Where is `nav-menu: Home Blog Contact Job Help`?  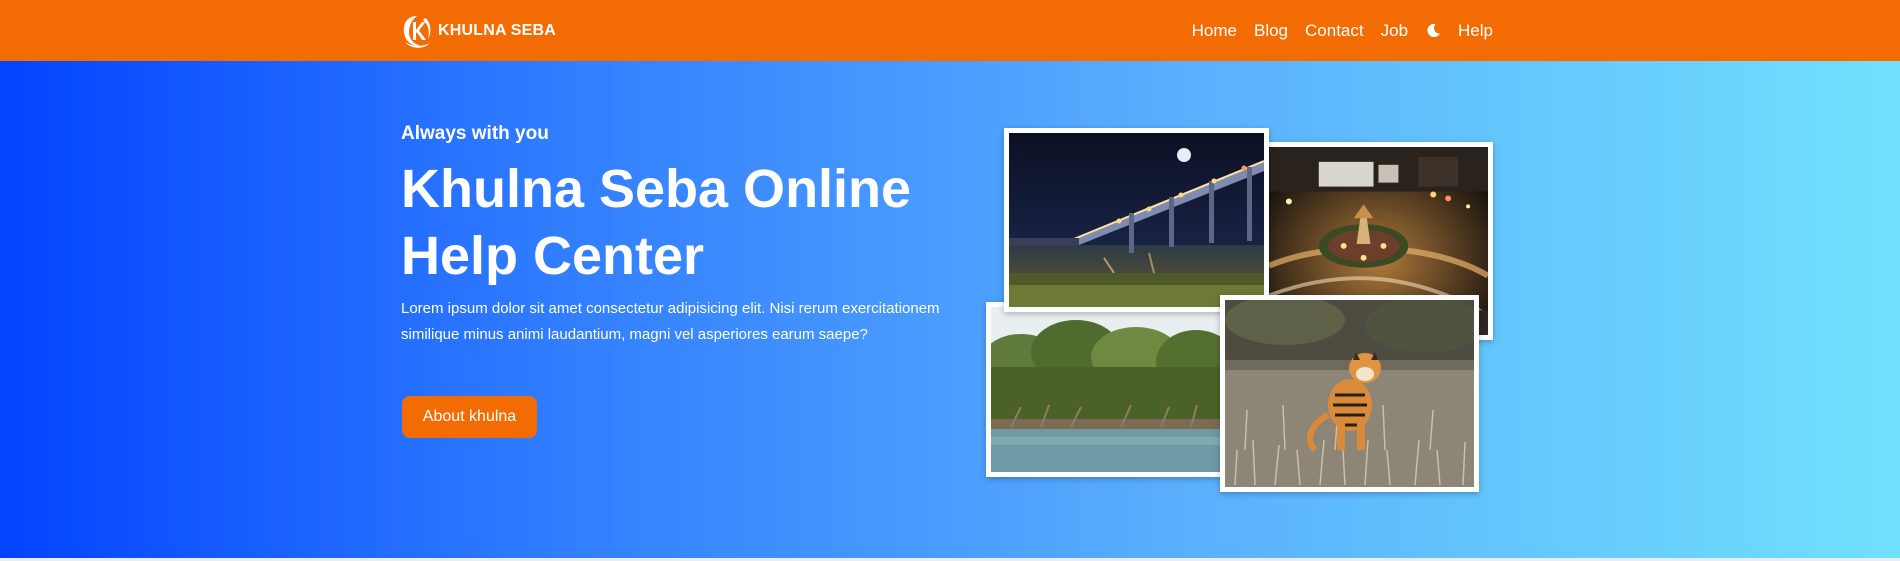 nav-menu: Home Blog Contact Job Help is located at coordinates (1342, 30).